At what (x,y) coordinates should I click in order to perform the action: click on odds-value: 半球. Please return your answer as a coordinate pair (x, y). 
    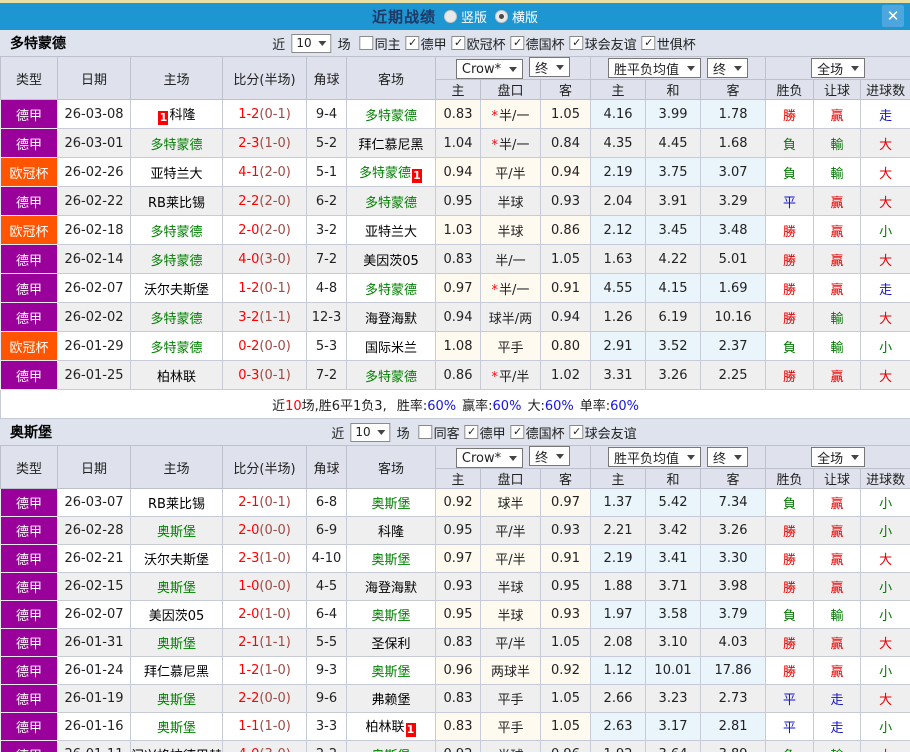
    Looking at the image, I should click on (510, 588).